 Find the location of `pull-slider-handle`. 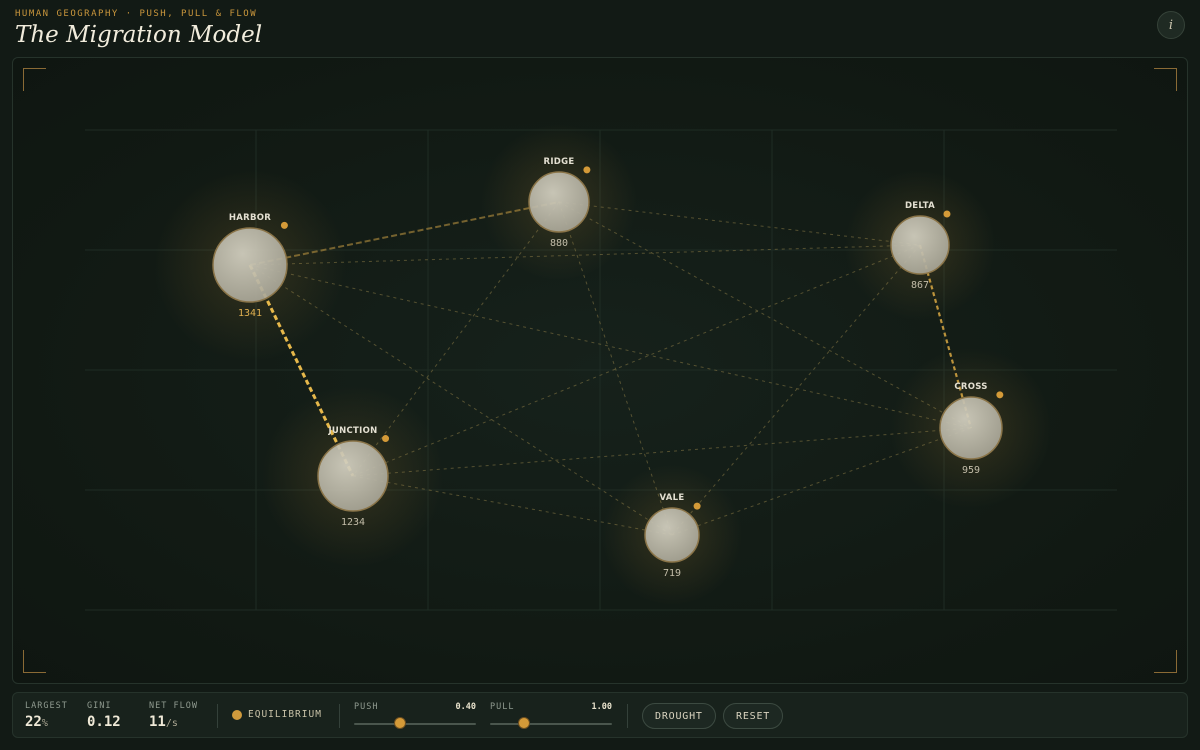

pull-slider-handle is located at coordinates (524, 723).